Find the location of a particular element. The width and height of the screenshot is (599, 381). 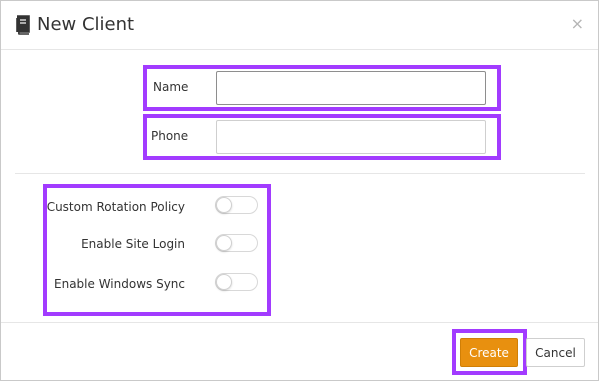

enable-windows-sync-toggle is located at coordinates (236, 282).